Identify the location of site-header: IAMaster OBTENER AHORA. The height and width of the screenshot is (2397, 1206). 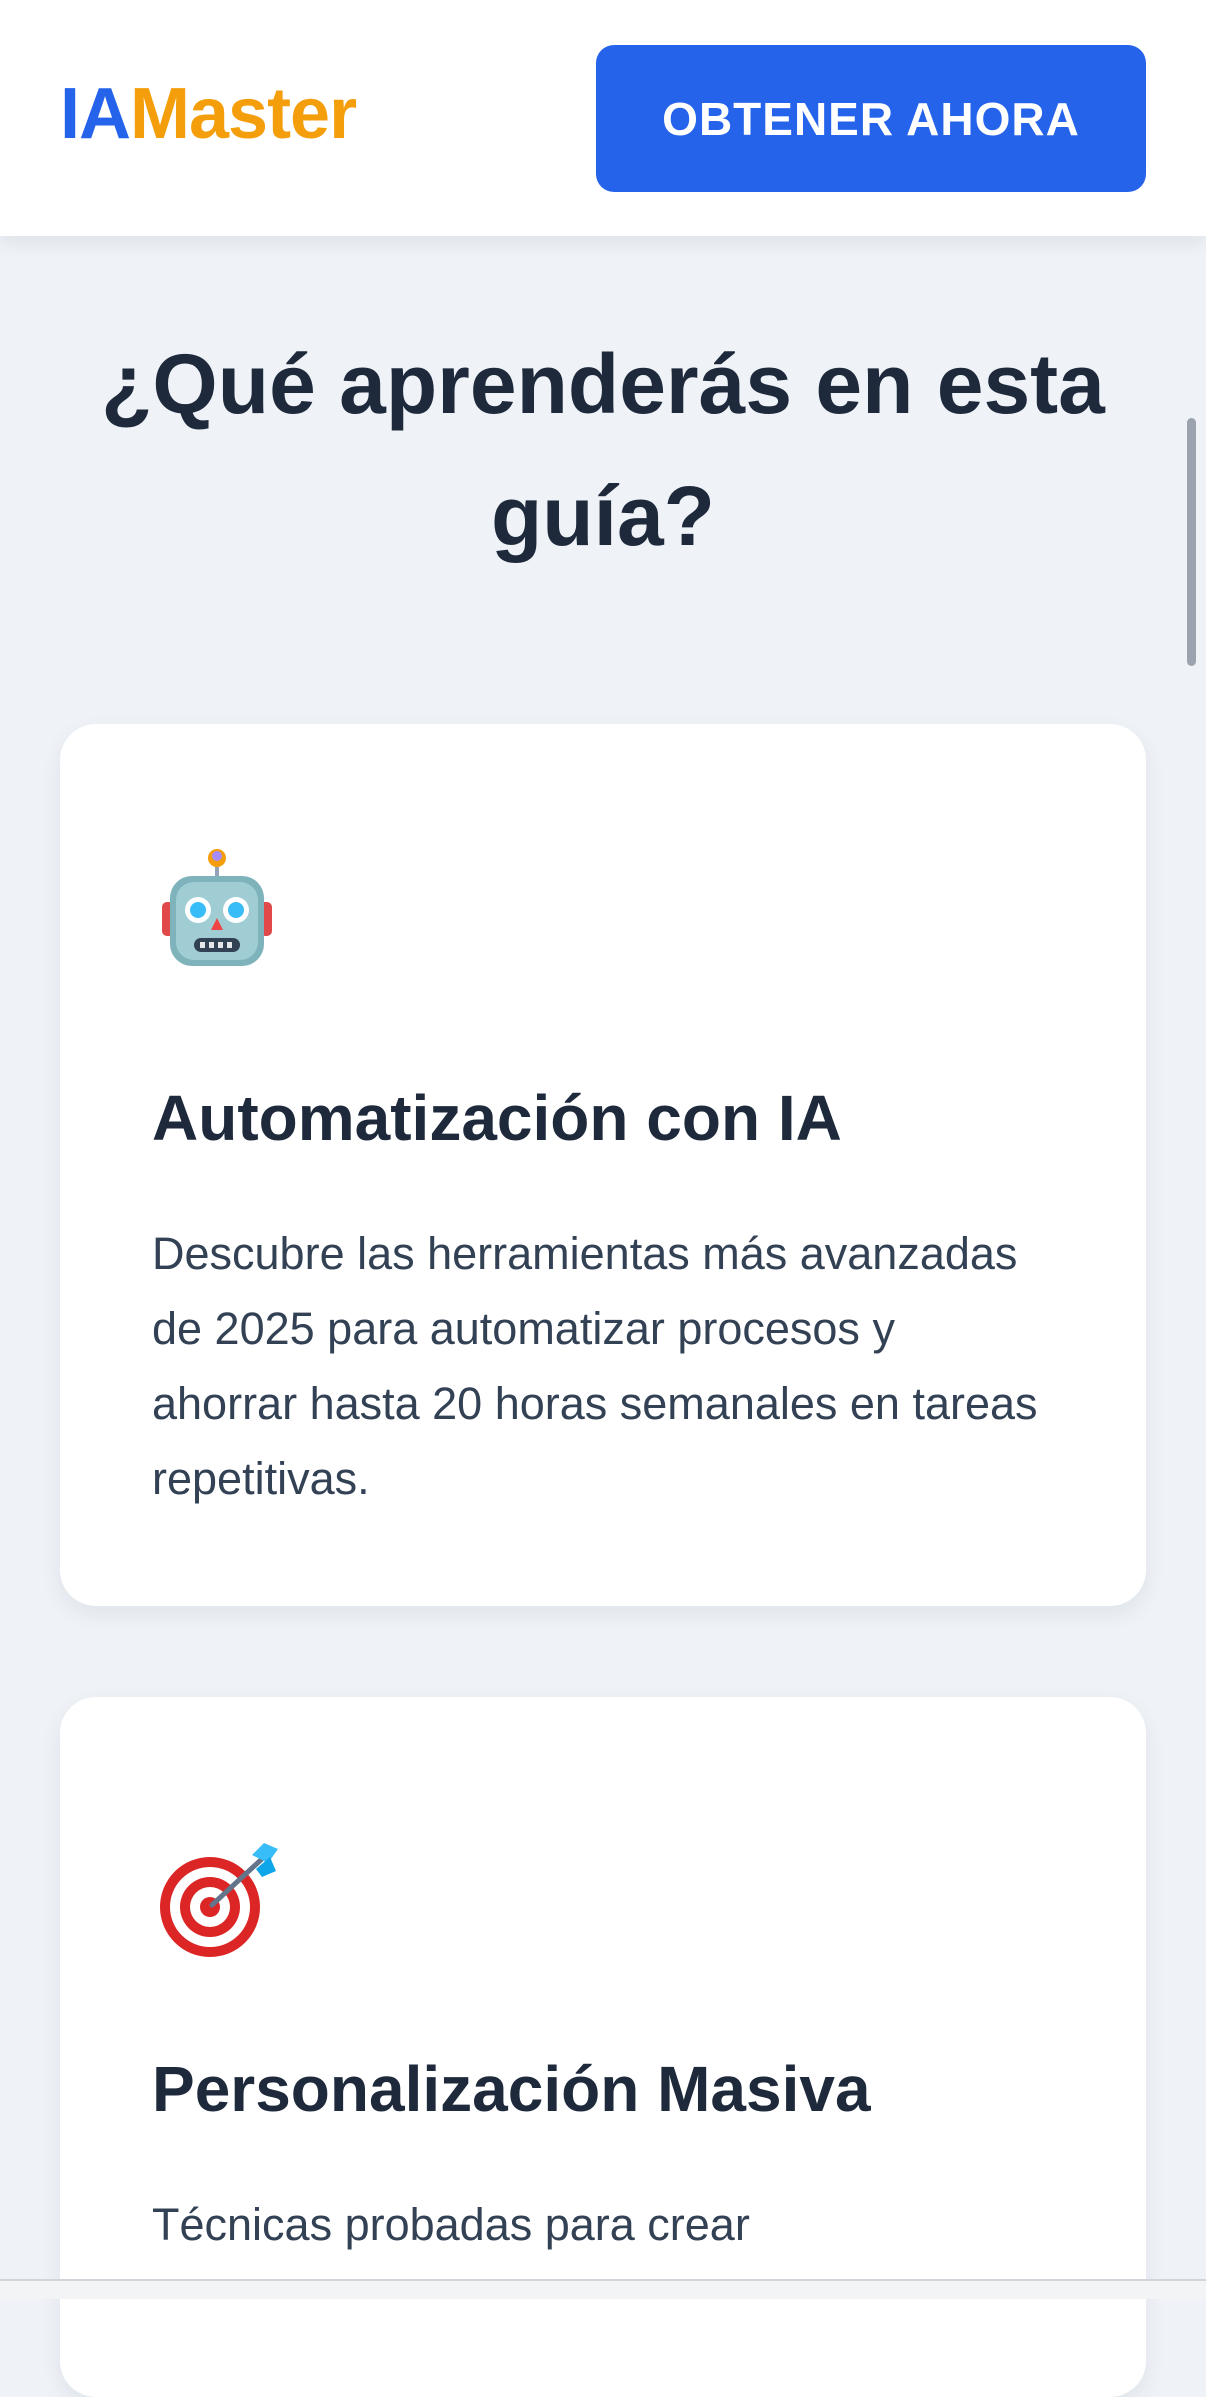
(603, 118).